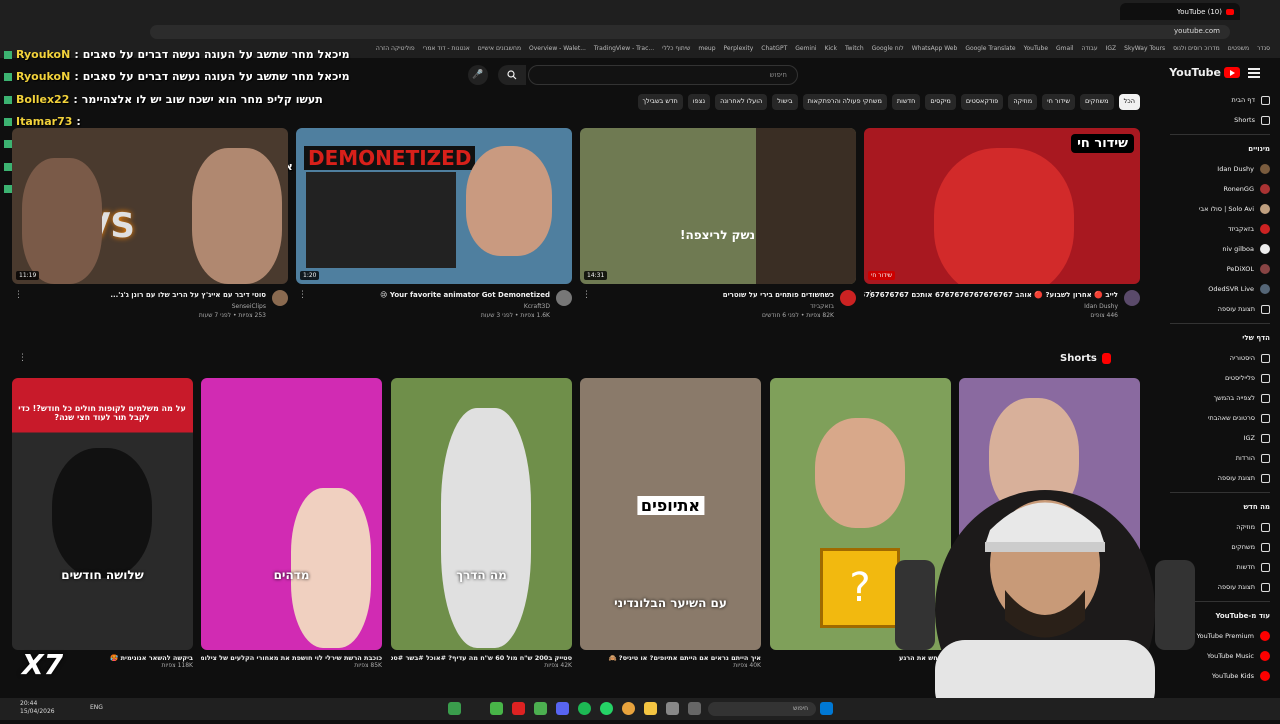 The image size is (1280, 724). I want to click on bookmark-item: Gemini, so click(805, 50).